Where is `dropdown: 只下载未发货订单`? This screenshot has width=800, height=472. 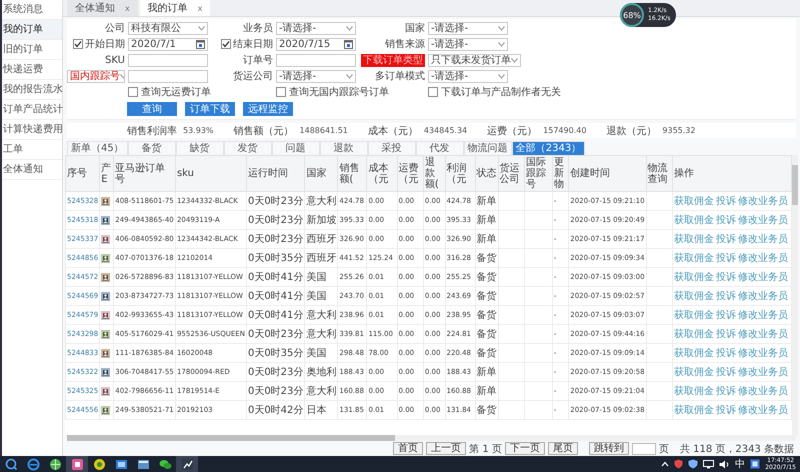
dropdown: 只下载未发货订单 is located at coordinates (474, 60).